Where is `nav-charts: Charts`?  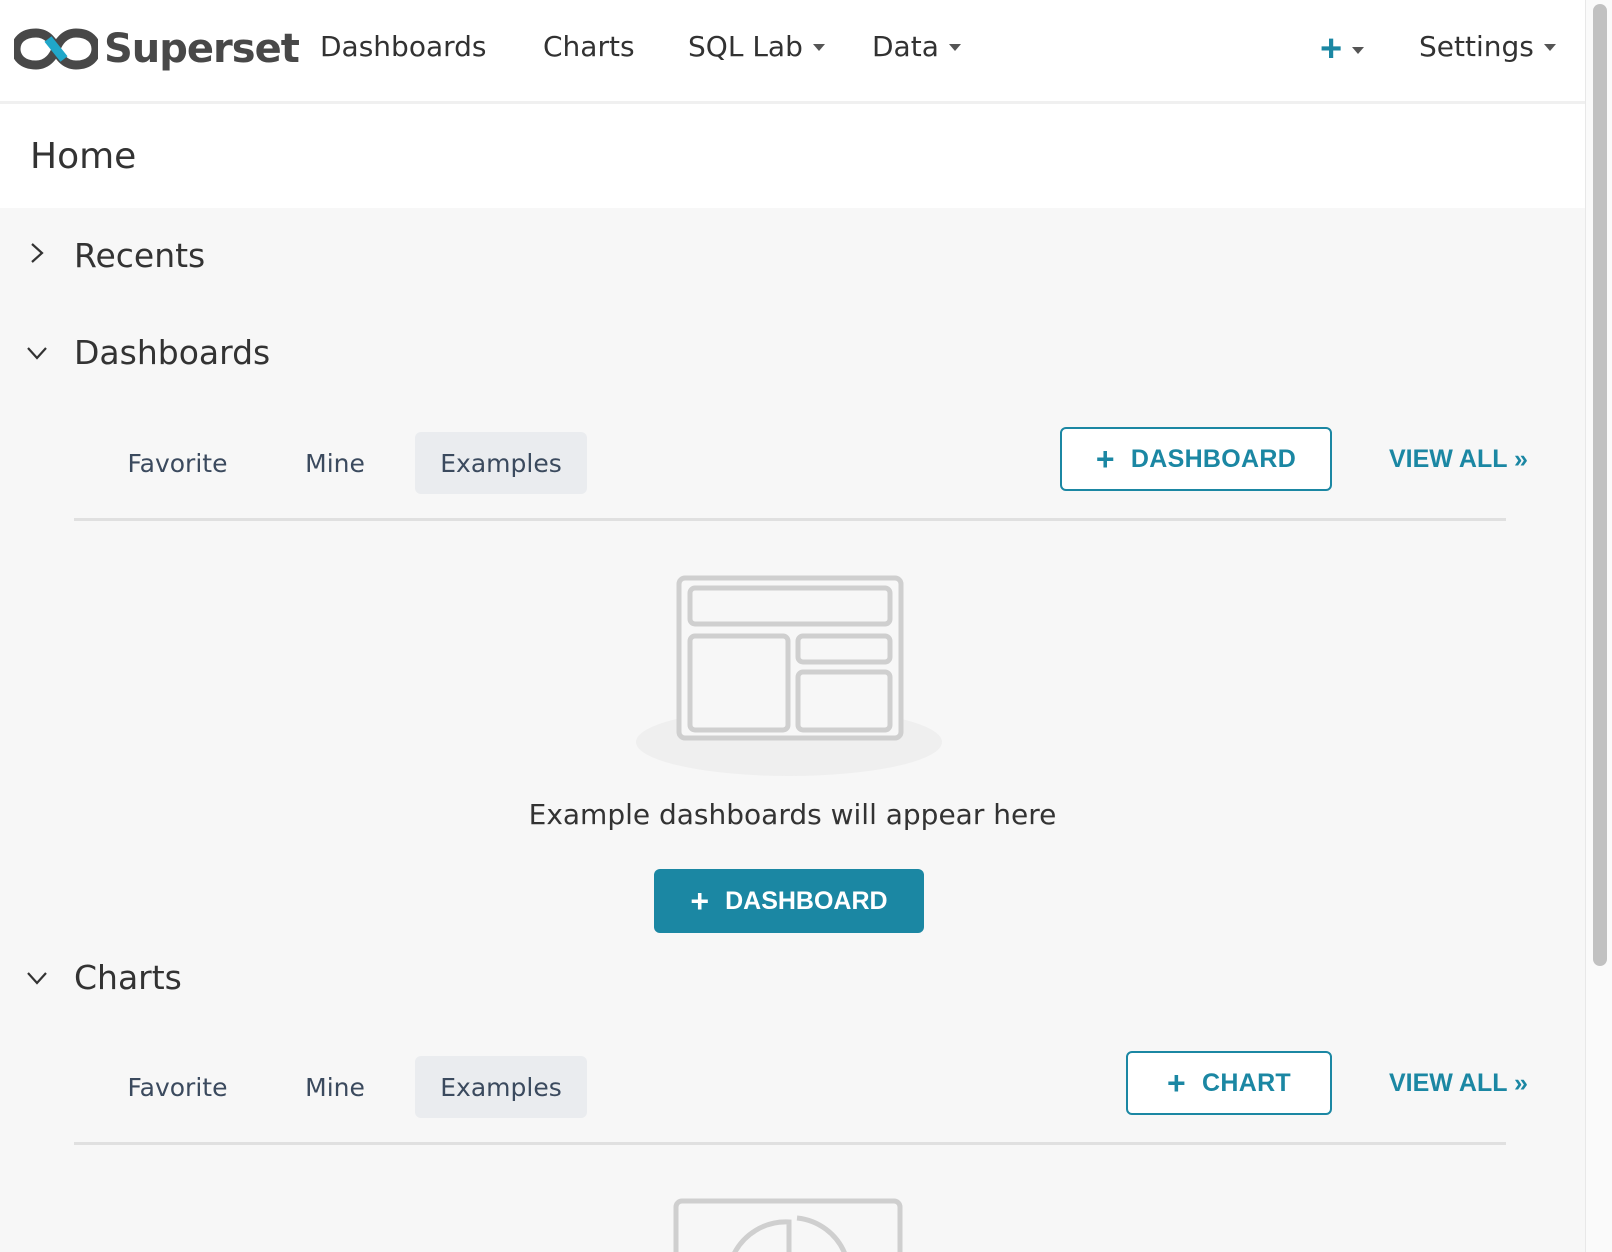 nav-charts: Charts is located at coordinates (589, 46).